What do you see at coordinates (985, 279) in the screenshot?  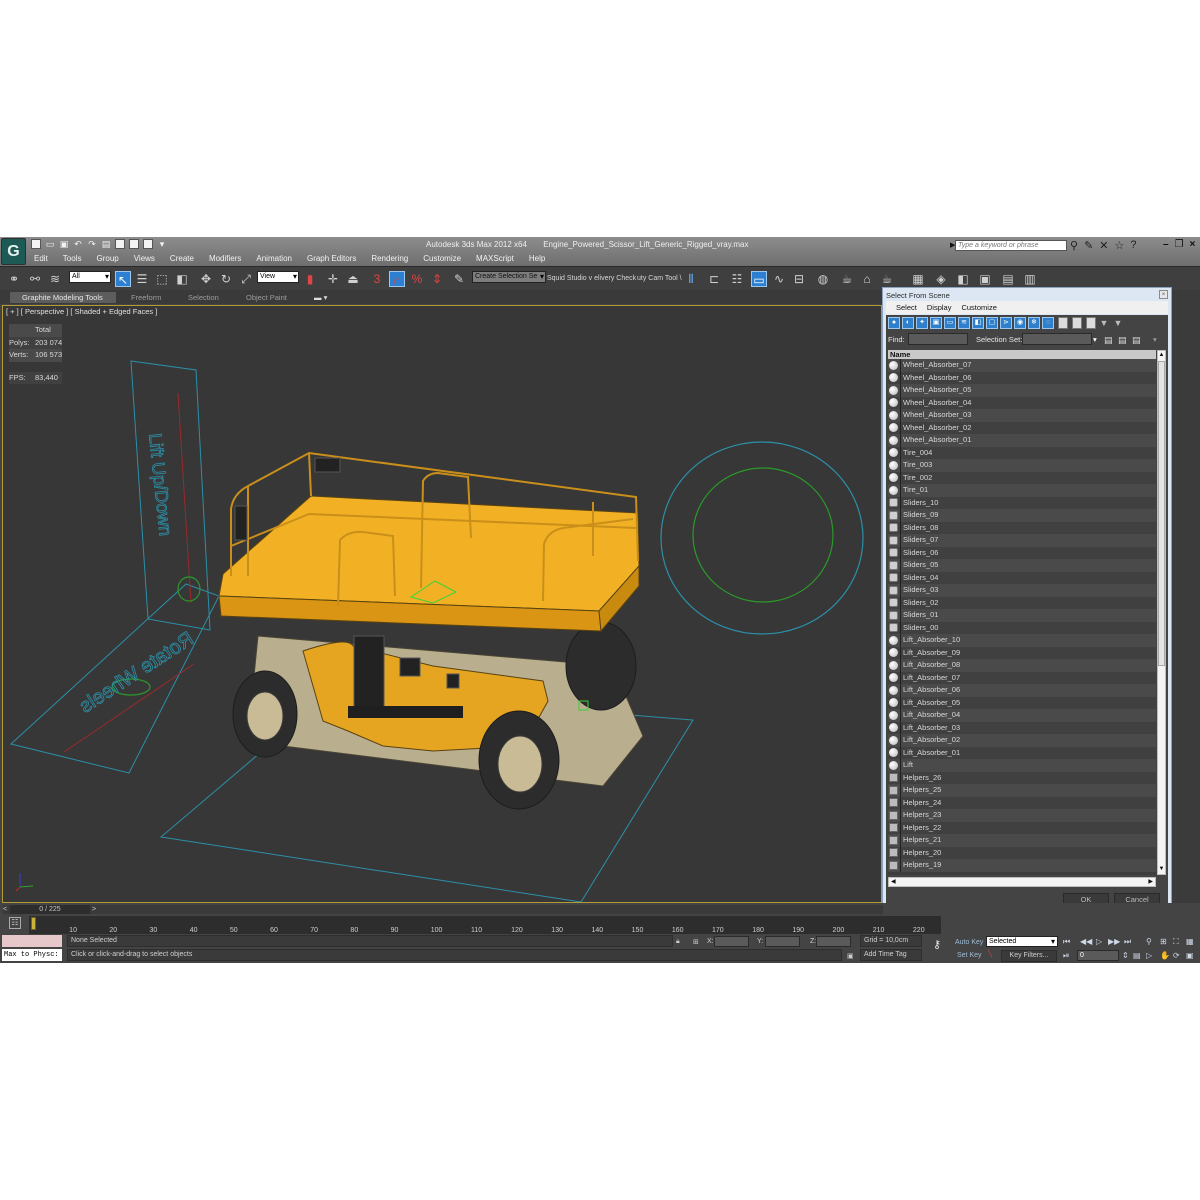 I see `extra-tool-icon-4: ▣` at bounding box center [985, 279].